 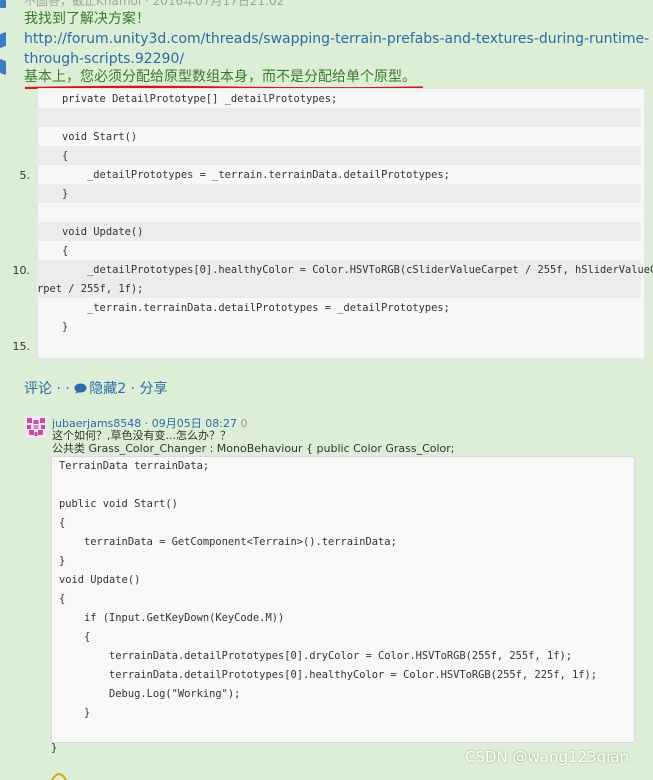 What do you see at coordinates (36, 427) in the screenshot?
I see `avatar` at bounding box center [36, 427].